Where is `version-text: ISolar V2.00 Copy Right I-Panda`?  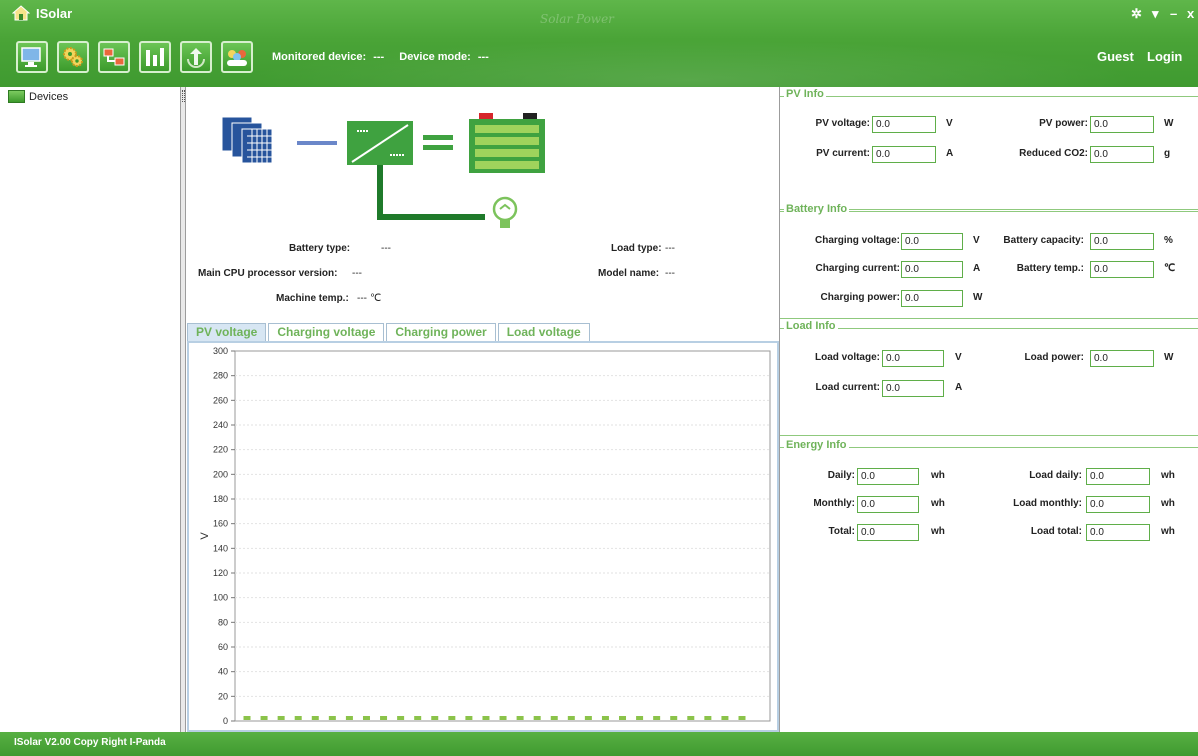
version-text: ISolar V2.00 Copy Right I-Panda is located at coordinates (90, 742).